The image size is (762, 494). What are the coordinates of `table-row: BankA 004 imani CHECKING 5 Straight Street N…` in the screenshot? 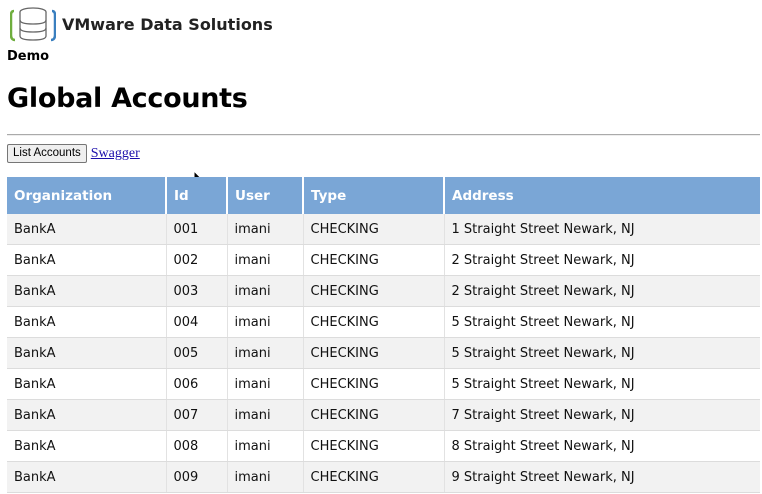 It's located at (383, 322).